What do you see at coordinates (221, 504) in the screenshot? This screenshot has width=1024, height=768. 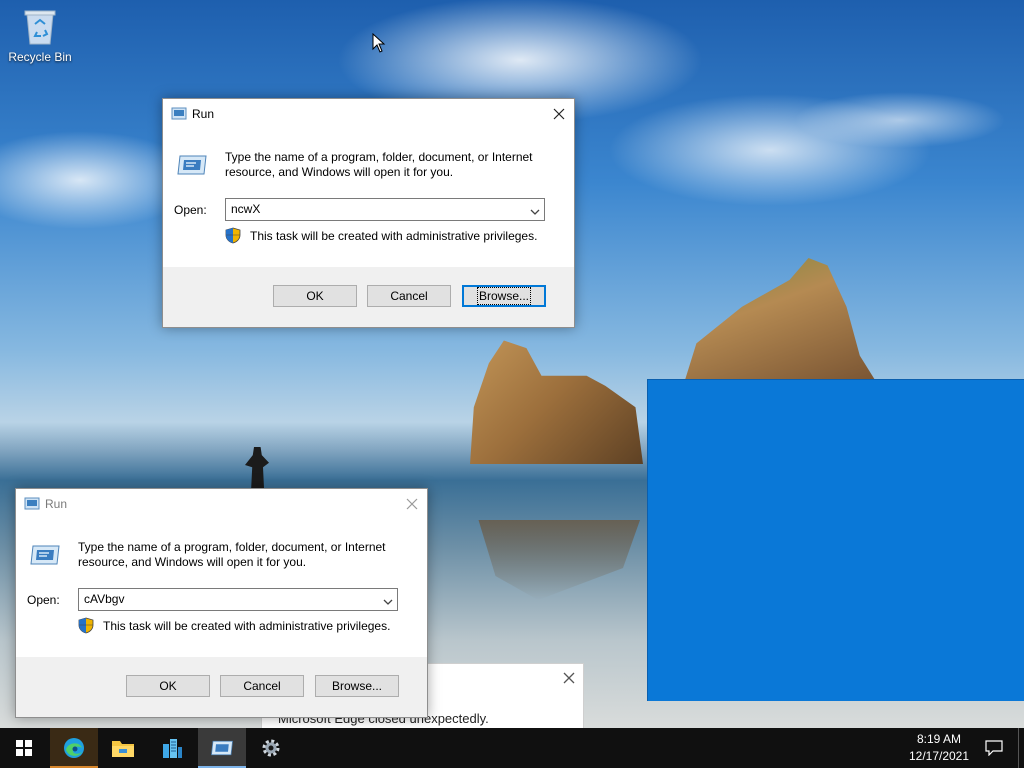 I see `run-dialog-back-titlebar: Run` at bounding box center [221, 504].